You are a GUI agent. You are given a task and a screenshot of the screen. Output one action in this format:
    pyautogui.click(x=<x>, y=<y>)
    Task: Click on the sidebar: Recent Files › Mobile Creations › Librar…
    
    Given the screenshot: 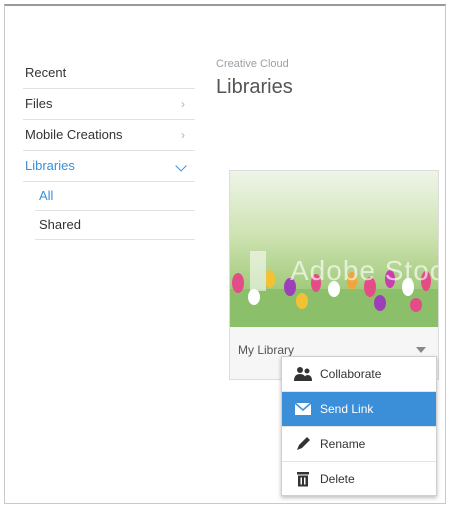 What is the action you would take?
    pyautogui.click(x=109, y=149)
    